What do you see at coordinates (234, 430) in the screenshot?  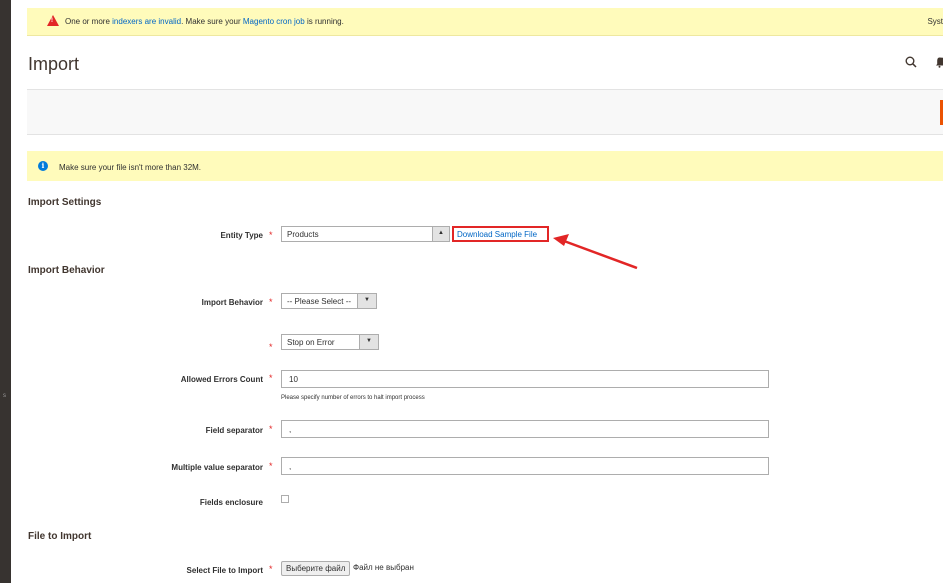 I see `field-separator-label: Field separator` at bounding box center [234, 430].